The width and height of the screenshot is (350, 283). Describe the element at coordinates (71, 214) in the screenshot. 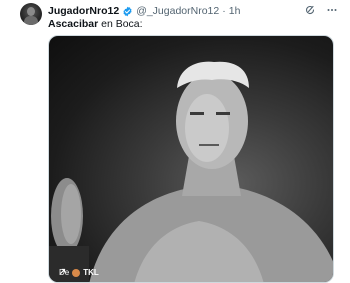

I see `background-figure-face` at that location.